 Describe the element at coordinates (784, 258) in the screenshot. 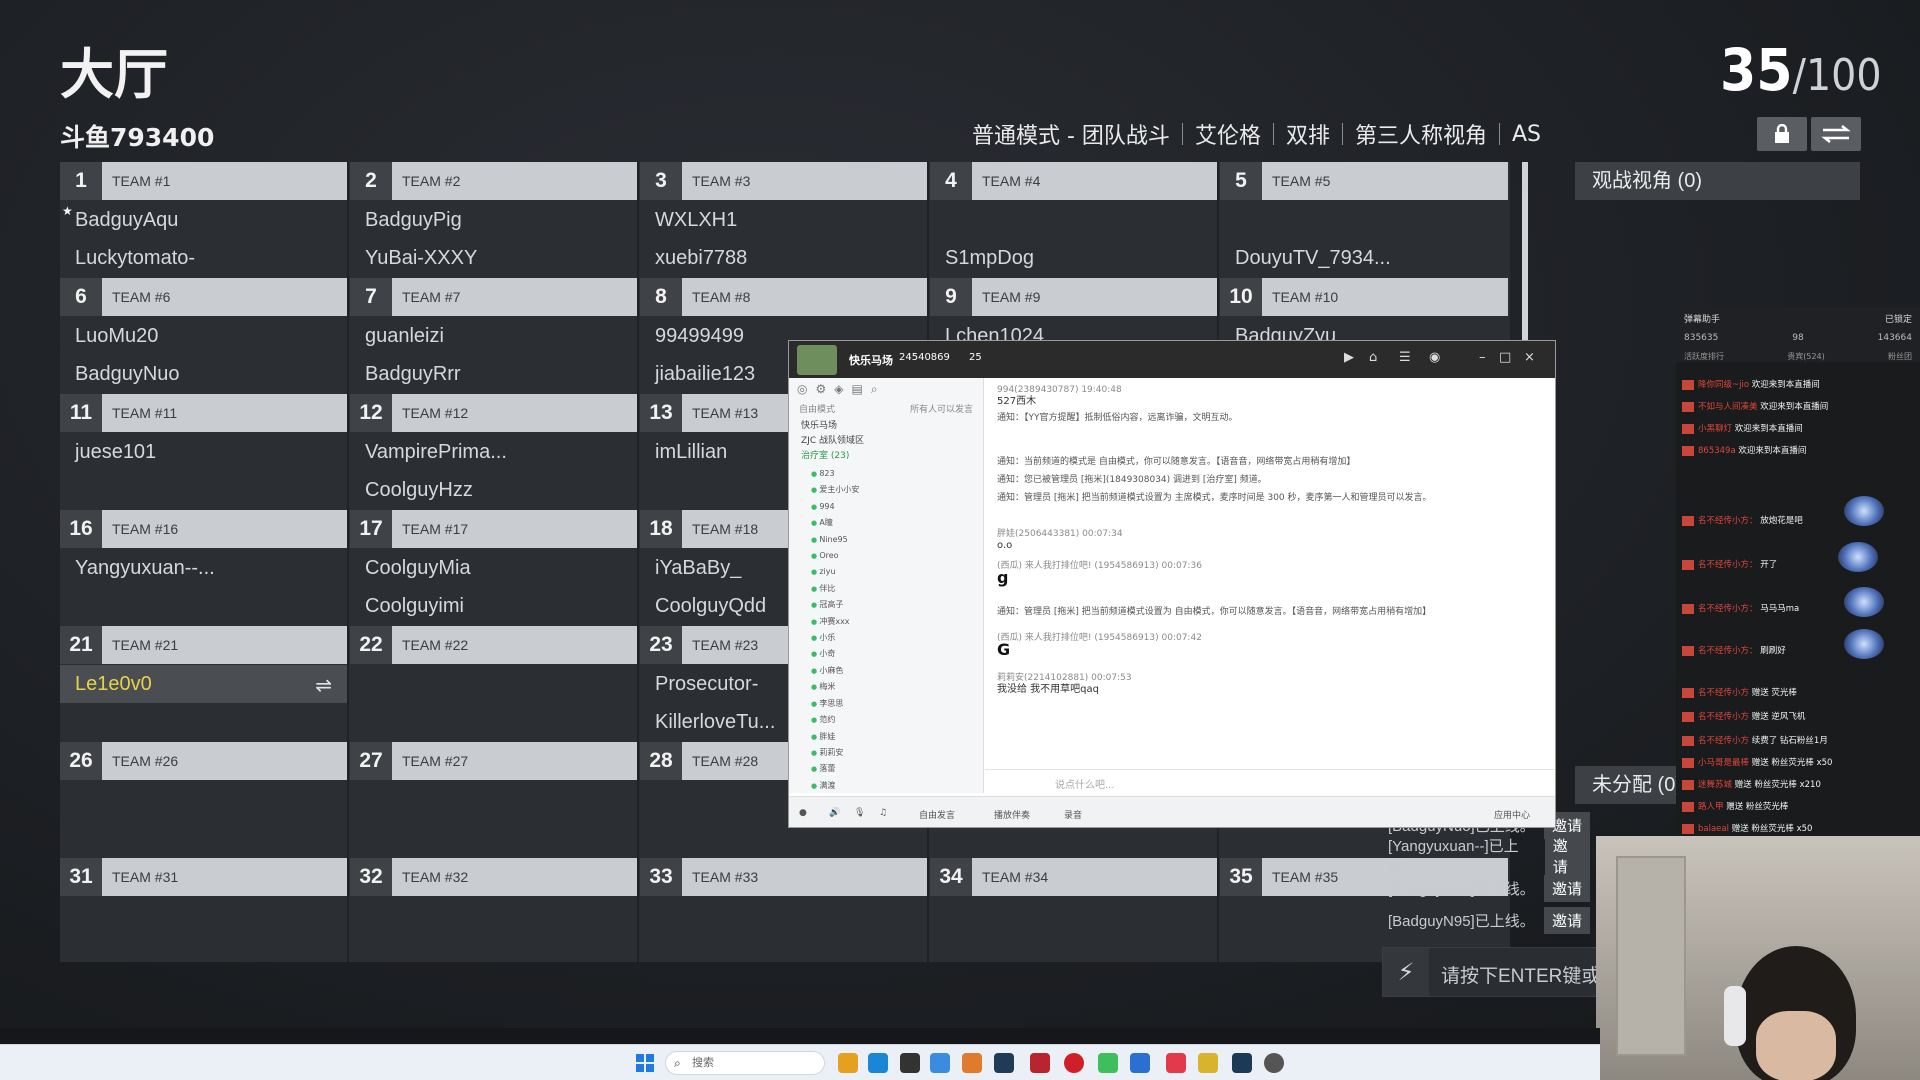

I see `player-slot: xuebi7788` at that location.